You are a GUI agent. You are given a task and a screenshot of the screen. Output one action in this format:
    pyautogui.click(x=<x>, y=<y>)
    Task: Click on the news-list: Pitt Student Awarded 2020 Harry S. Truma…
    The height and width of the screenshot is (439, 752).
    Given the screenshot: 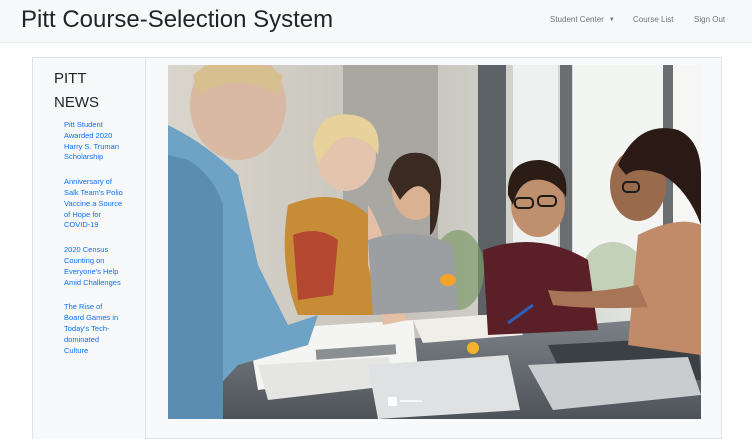 What is the action you would take?
    pyautogui.click(x=94, y=245)
    